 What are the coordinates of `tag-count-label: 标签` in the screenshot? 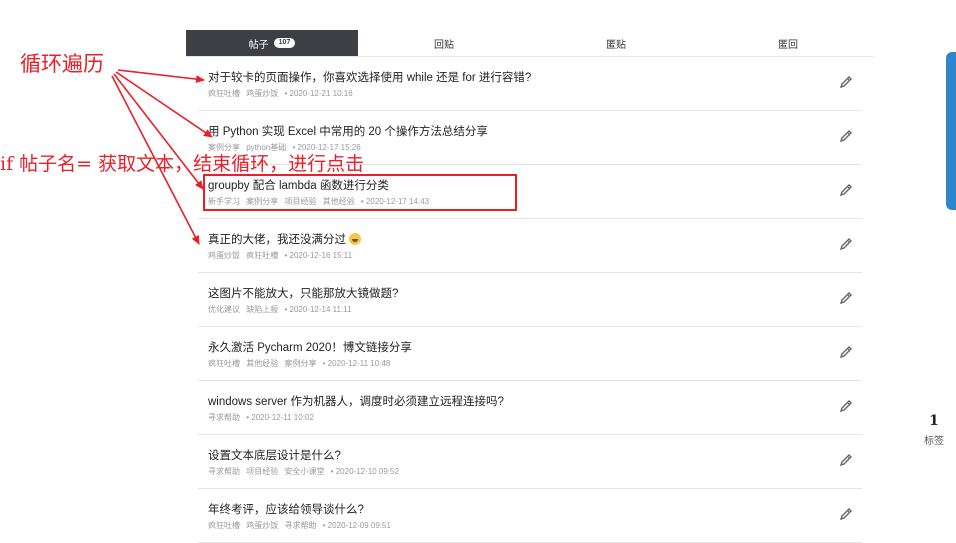 It's located at (934, 441).